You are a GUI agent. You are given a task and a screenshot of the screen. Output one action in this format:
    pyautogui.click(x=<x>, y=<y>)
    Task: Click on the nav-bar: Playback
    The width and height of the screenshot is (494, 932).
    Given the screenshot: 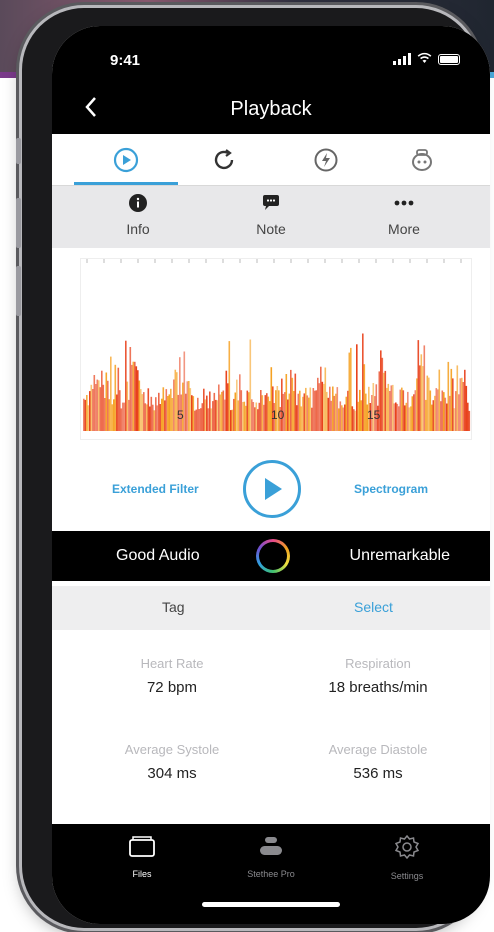 What is the action you would take?
    pyautogui.click(x=271, y=110)
    